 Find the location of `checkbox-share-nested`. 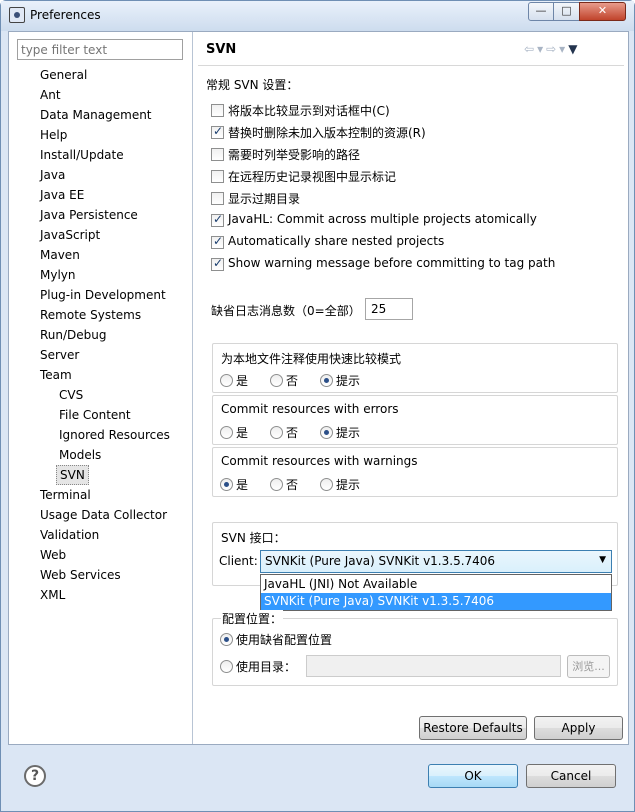

checkbox-share-nested is located at coordinates (217, 241).